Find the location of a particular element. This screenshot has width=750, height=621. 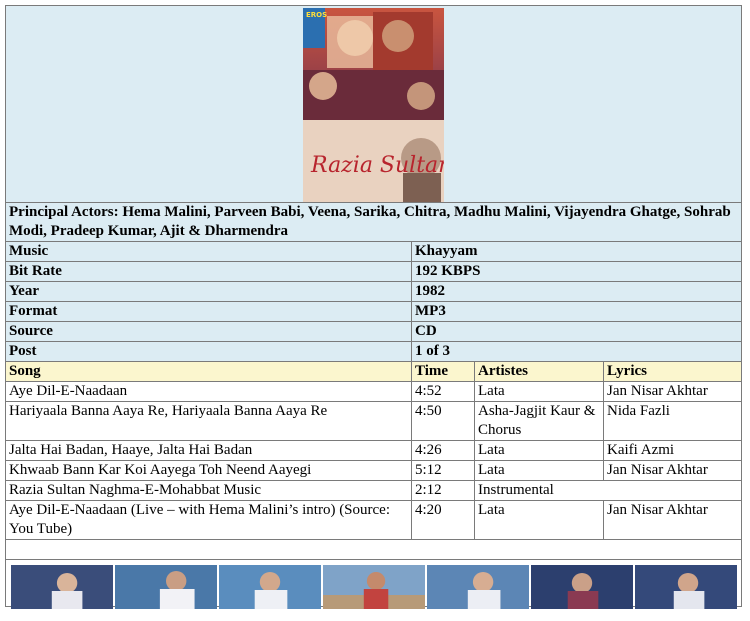

info-row-format: Format MP3 is located at coordinates (373, 311).